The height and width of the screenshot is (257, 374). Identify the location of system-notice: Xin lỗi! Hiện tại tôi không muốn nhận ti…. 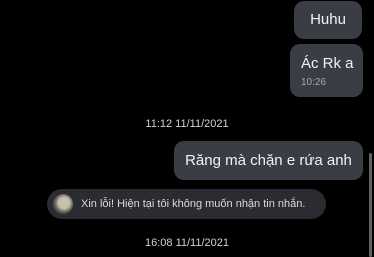
(186, 204).